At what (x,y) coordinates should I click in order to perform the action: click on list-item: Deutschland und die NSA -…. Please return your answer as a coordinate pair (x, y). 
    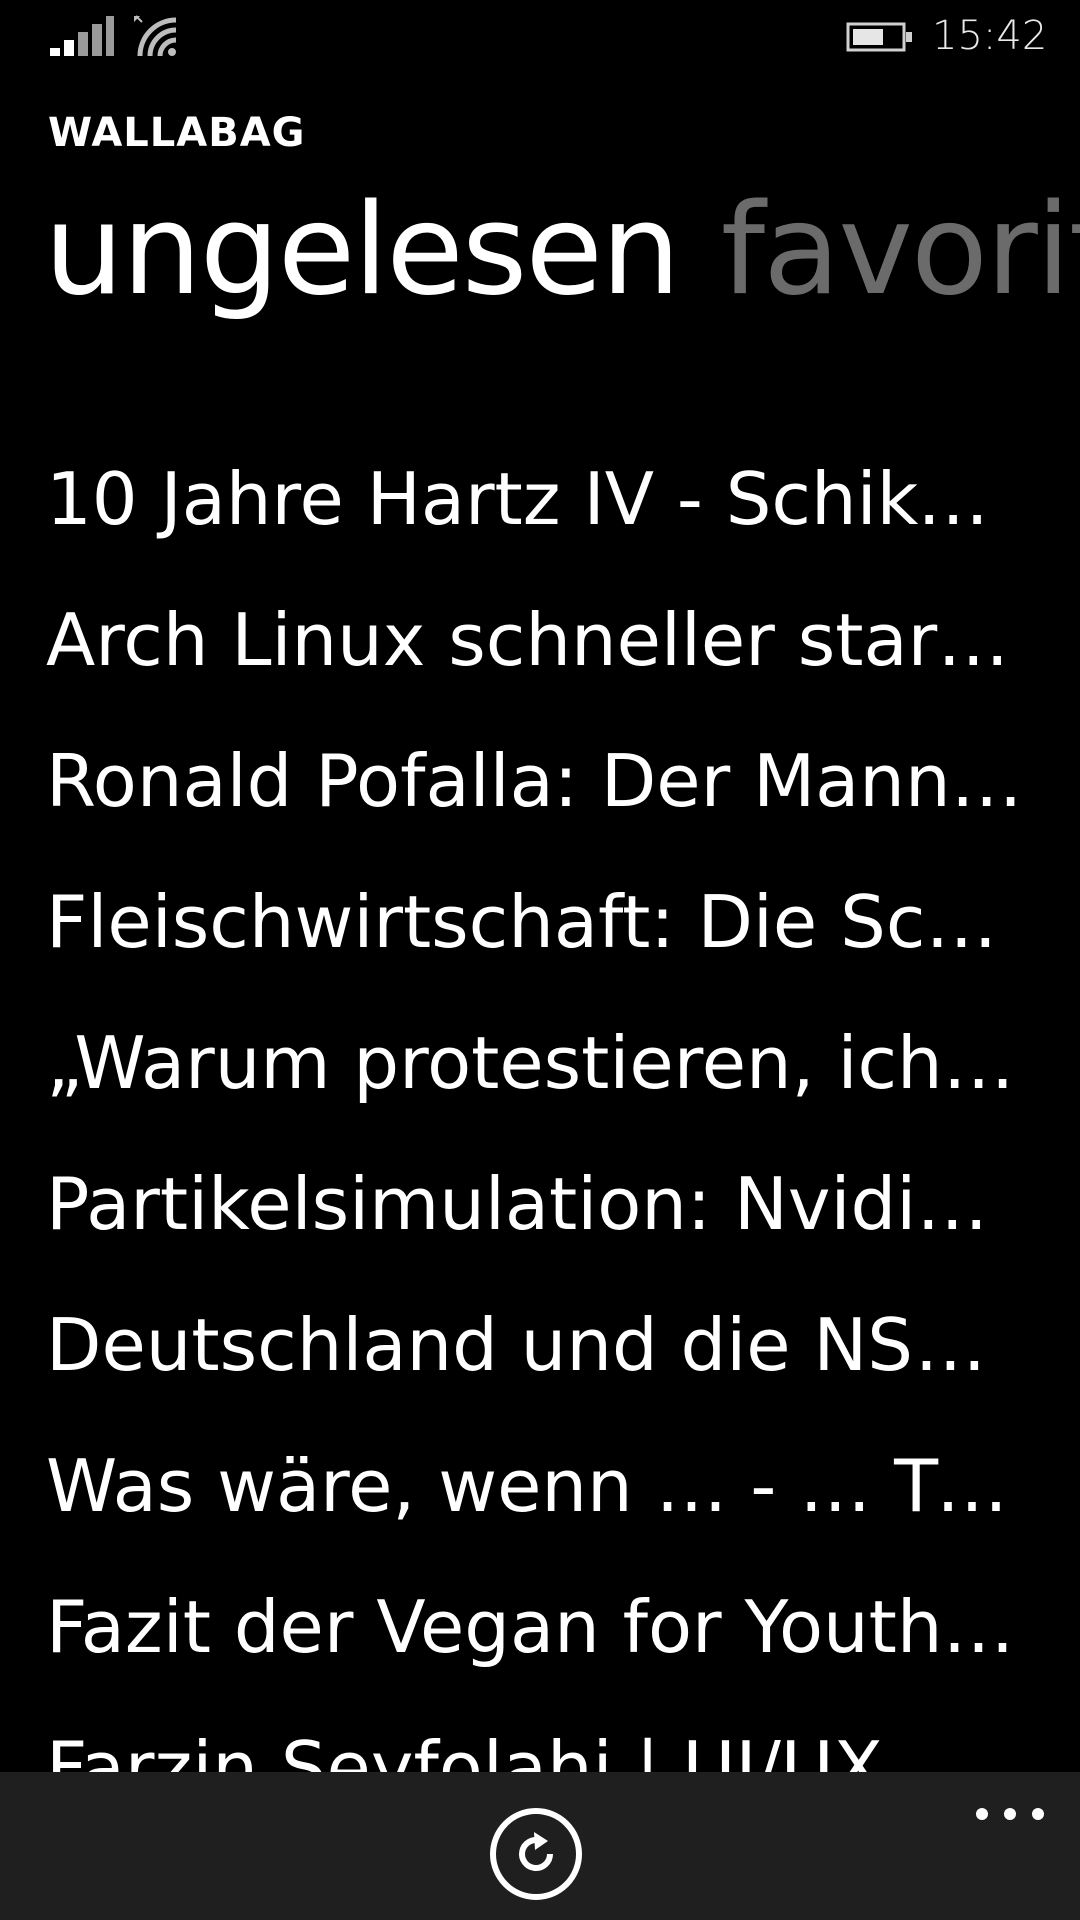
    Looking at the image, I should click on (536, 1354).